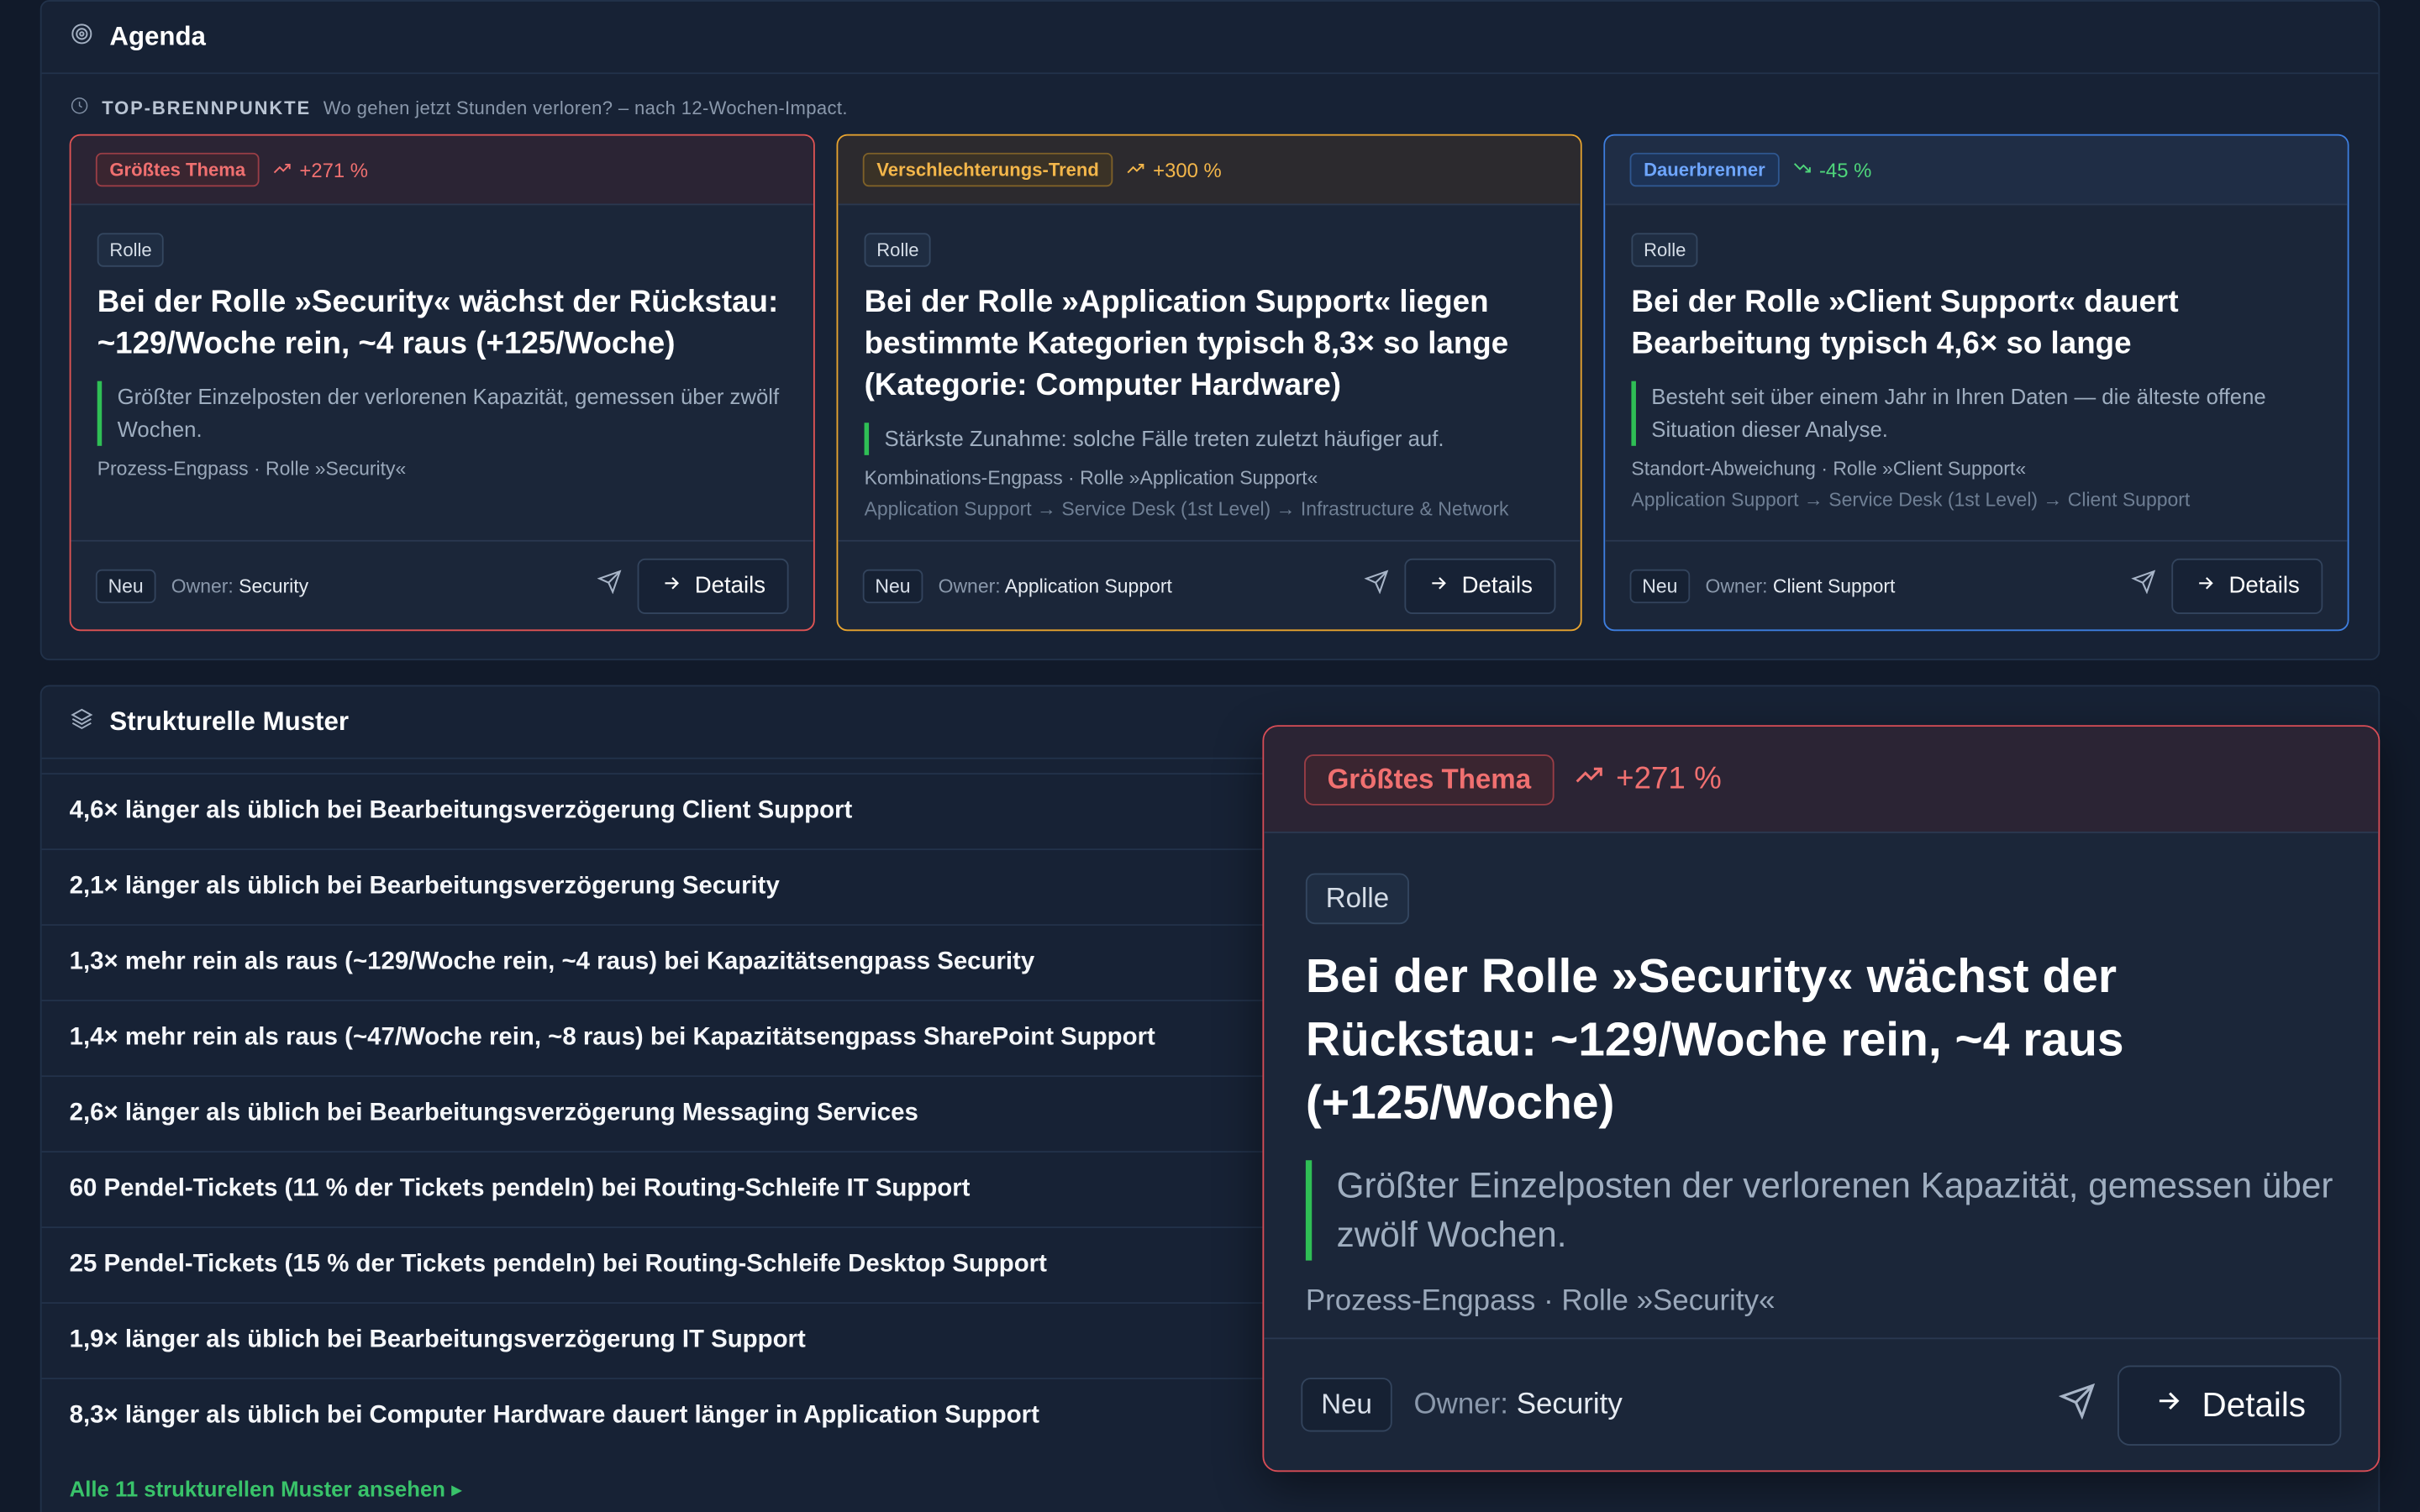  What do you see at coordinates (1821, 780) in the screenshot?
I see `overlay-top: Größtes Thema +271 %` at bounding box center [1821, 780].